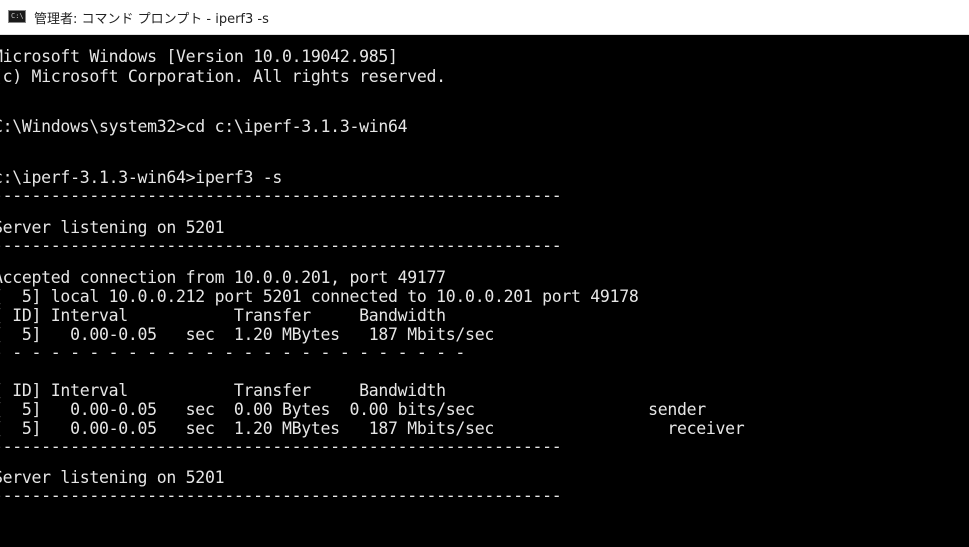 The width and height of the screenshot is (969, 547). Describe the element at coordinates (17, 16) in the screenshot. I see `cmd-icon: C:\` at that location.